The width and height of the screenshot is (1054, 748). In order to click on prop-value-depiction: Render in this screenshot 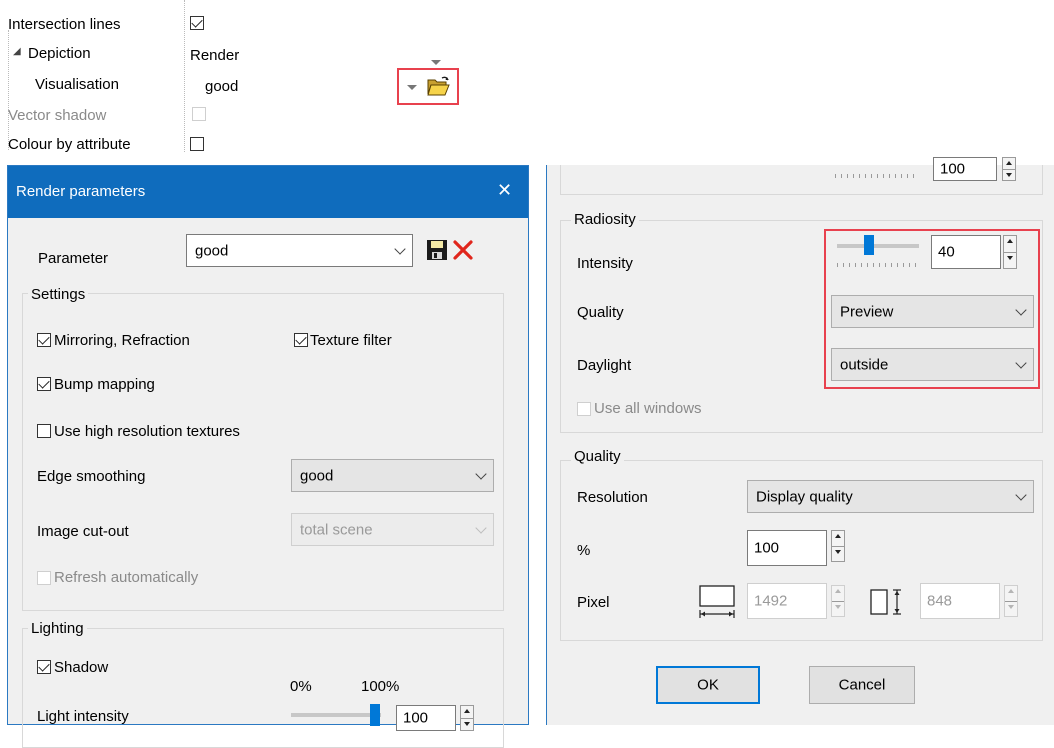, I will do `click(215, 55)`.